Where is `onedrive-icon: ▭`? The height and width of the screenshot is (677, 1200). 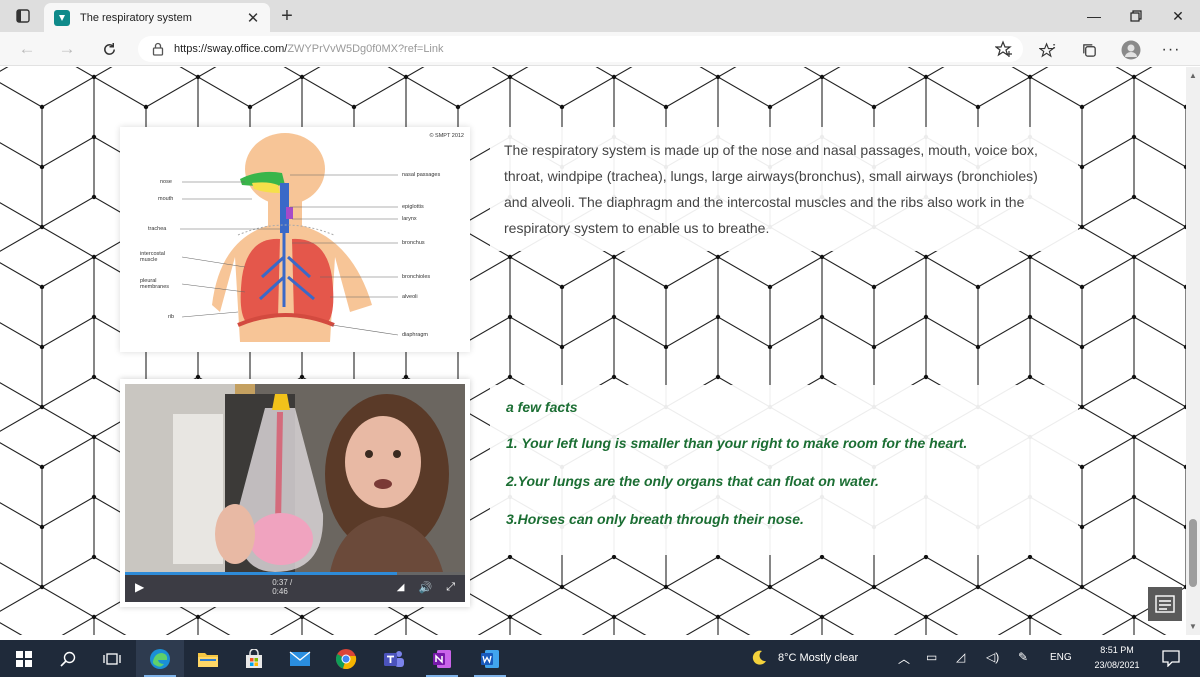 onedrive-icon: ▭ is located at coordinates (931, 657).